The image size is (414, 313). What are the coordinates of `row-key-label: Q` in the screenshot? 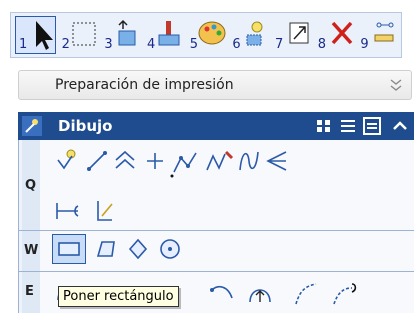 It's located at (31, 185).